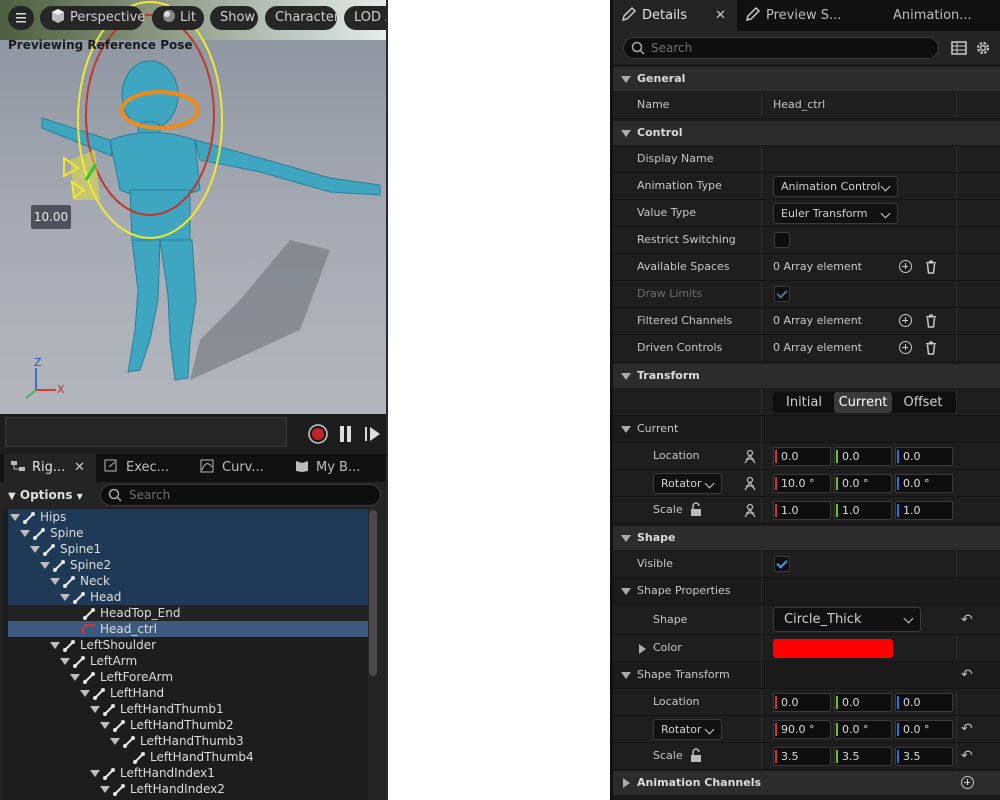  Describe the element at coordinates (802, 456) in the screenshot. I see `location-x-input: 0.0` at that location.